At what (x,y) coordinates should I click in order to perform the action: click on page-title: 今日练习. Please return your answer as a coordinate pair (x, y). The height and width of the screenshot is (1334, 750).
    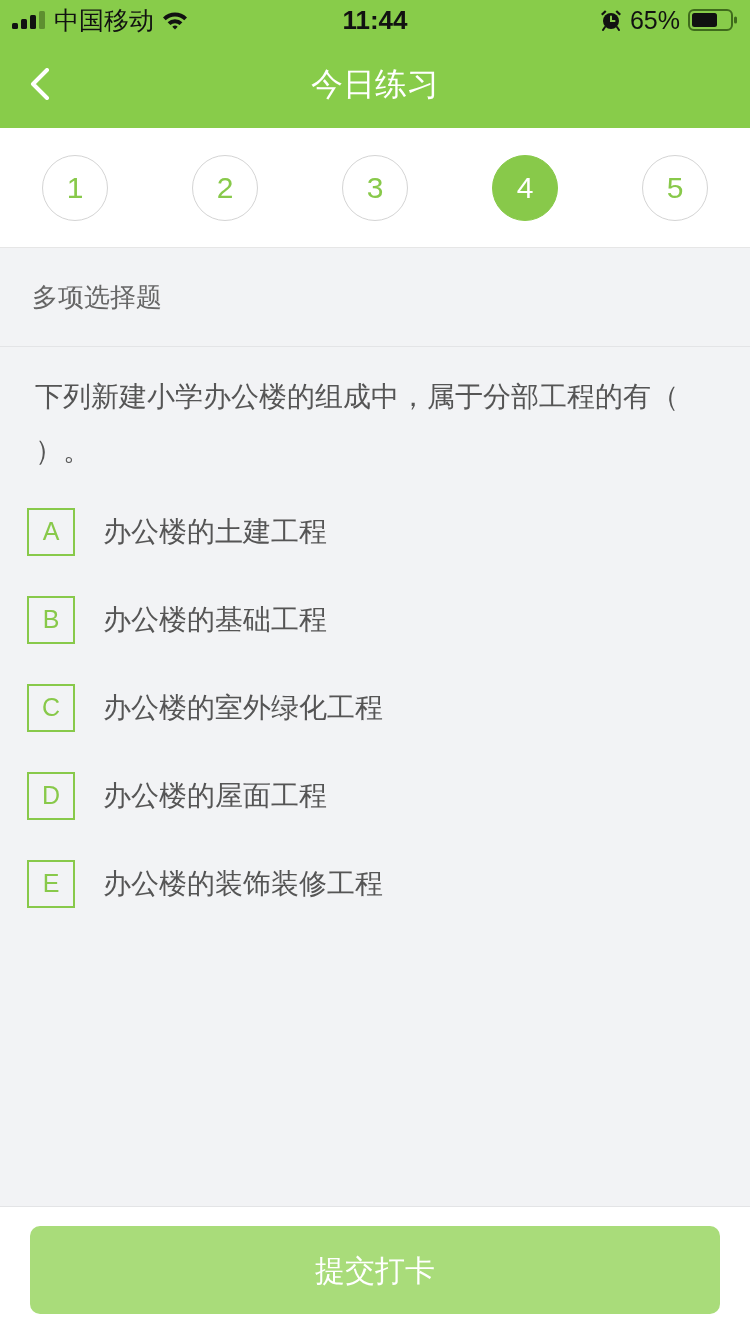
    Looking at the image, I should click on (375, 84).